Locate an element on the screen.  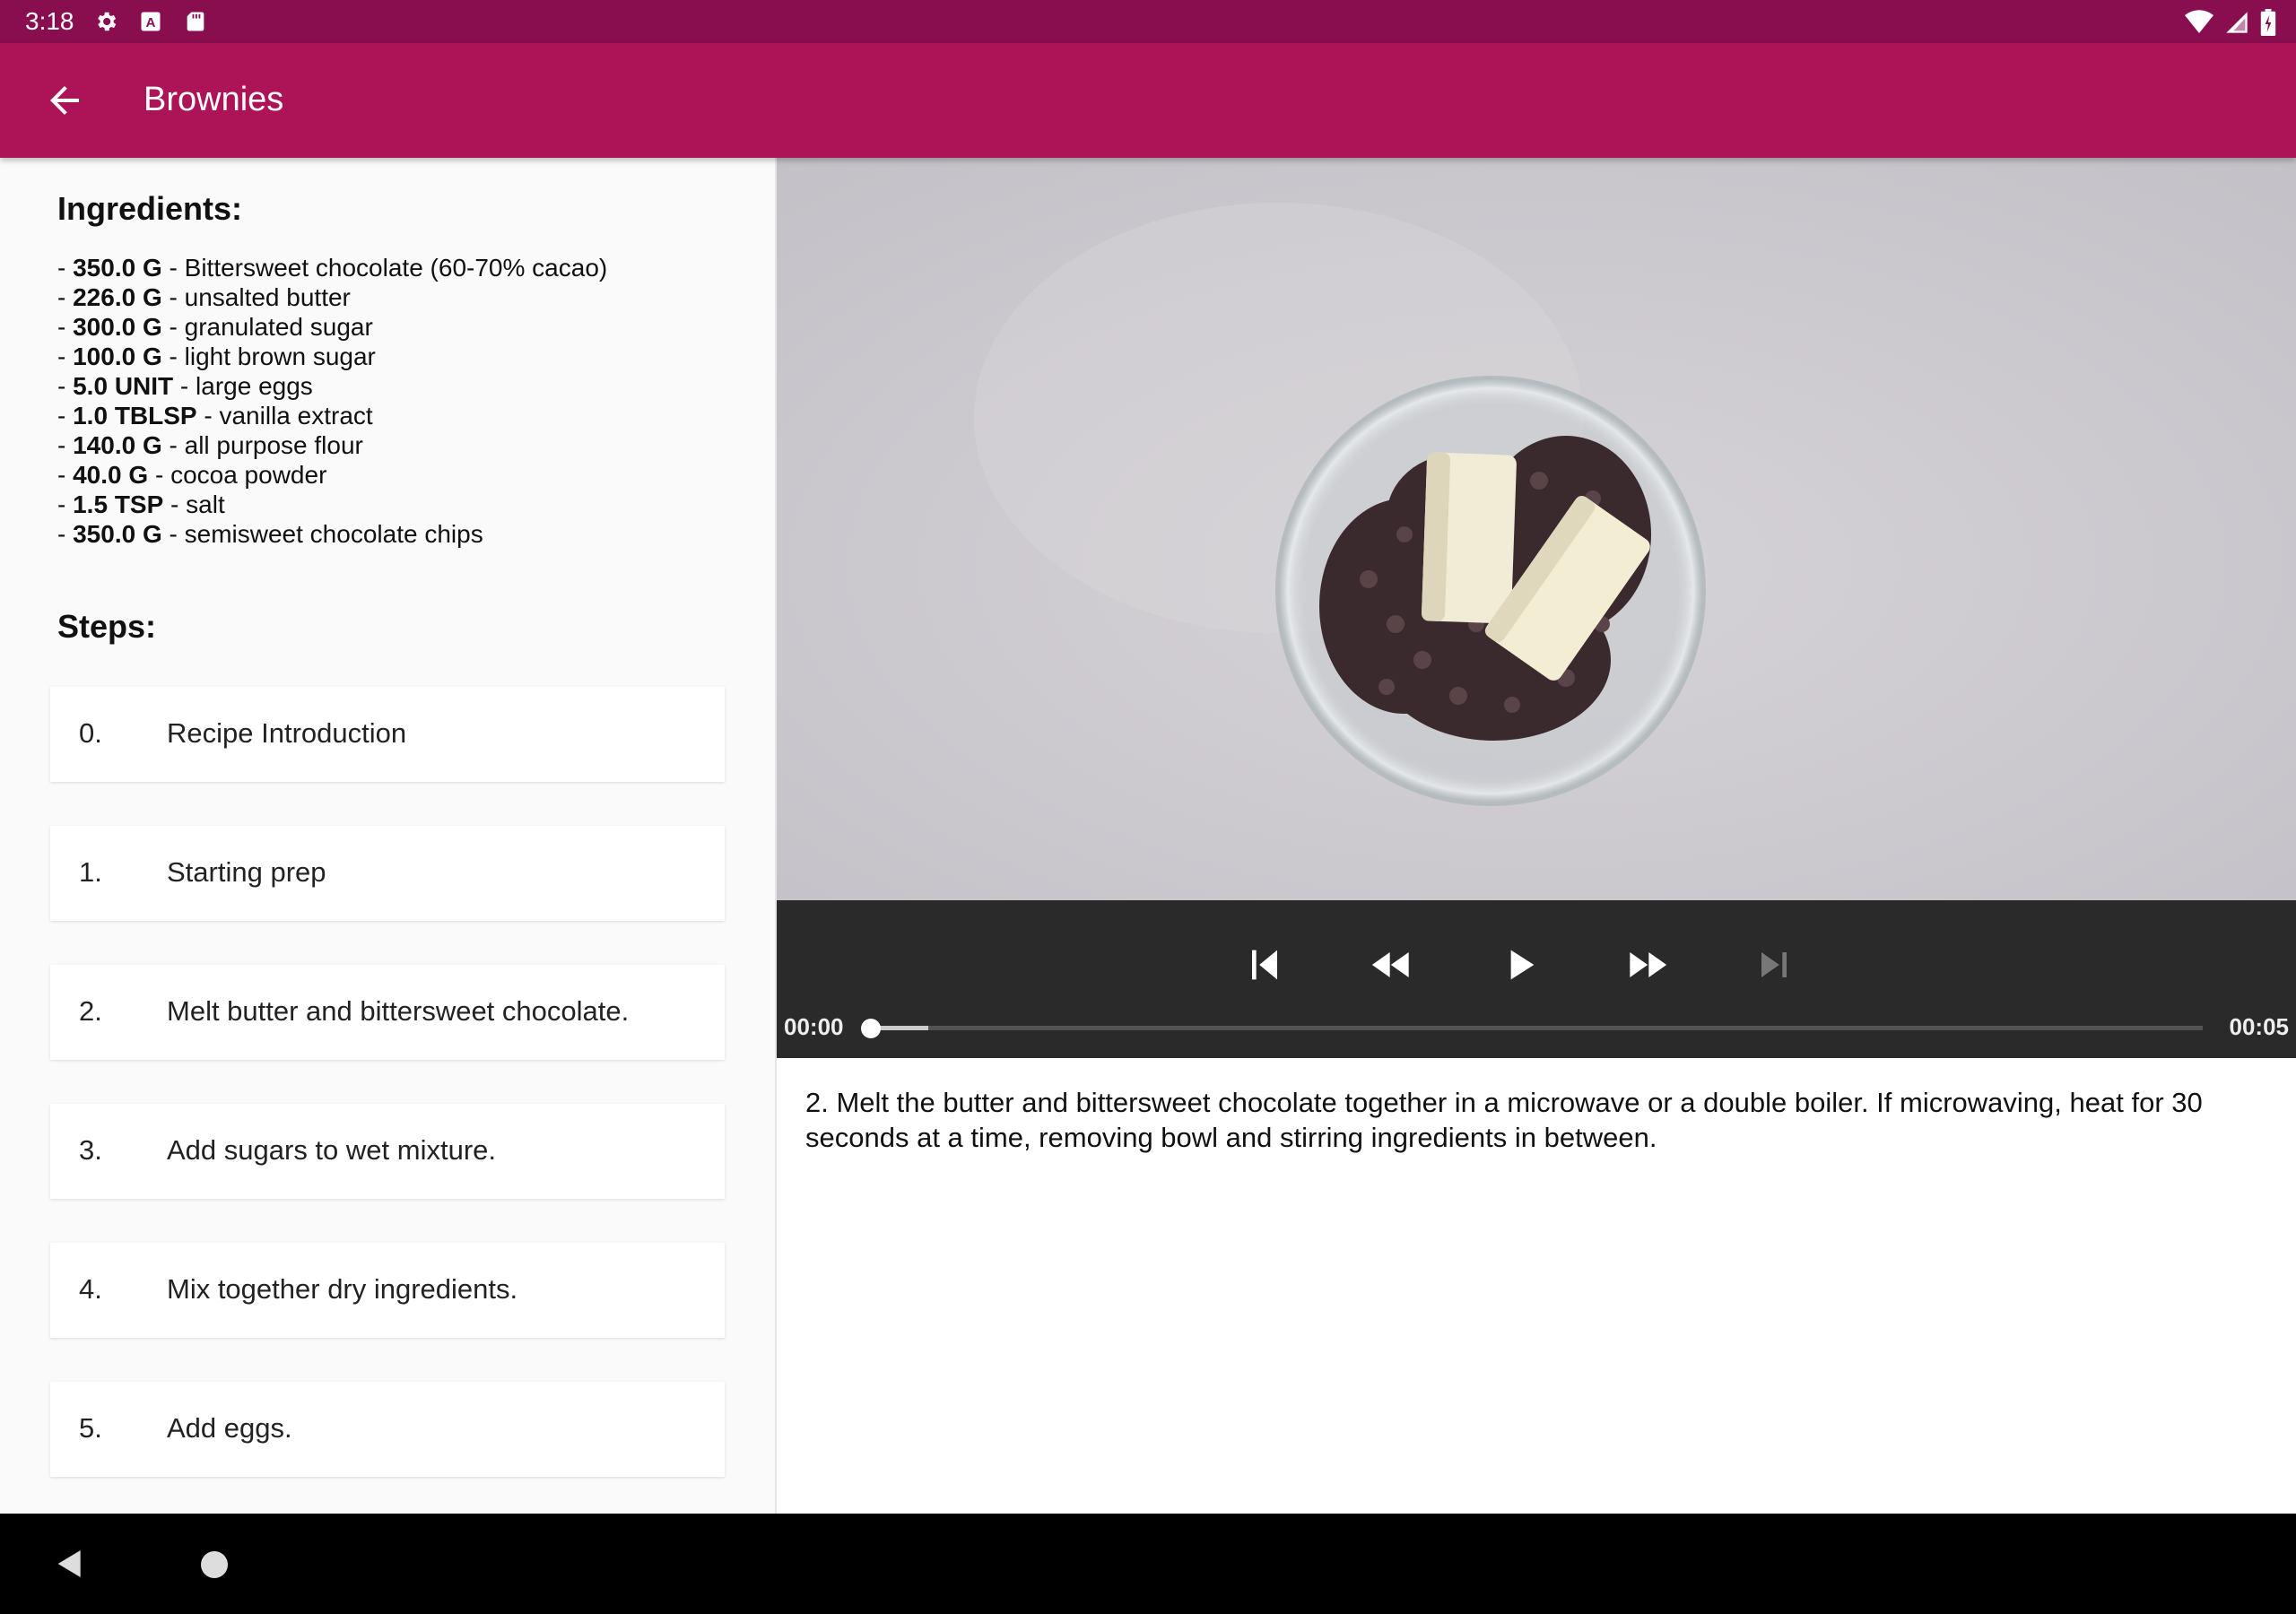
status-bar: 3:18 A is located at coordinates (1148, 21).